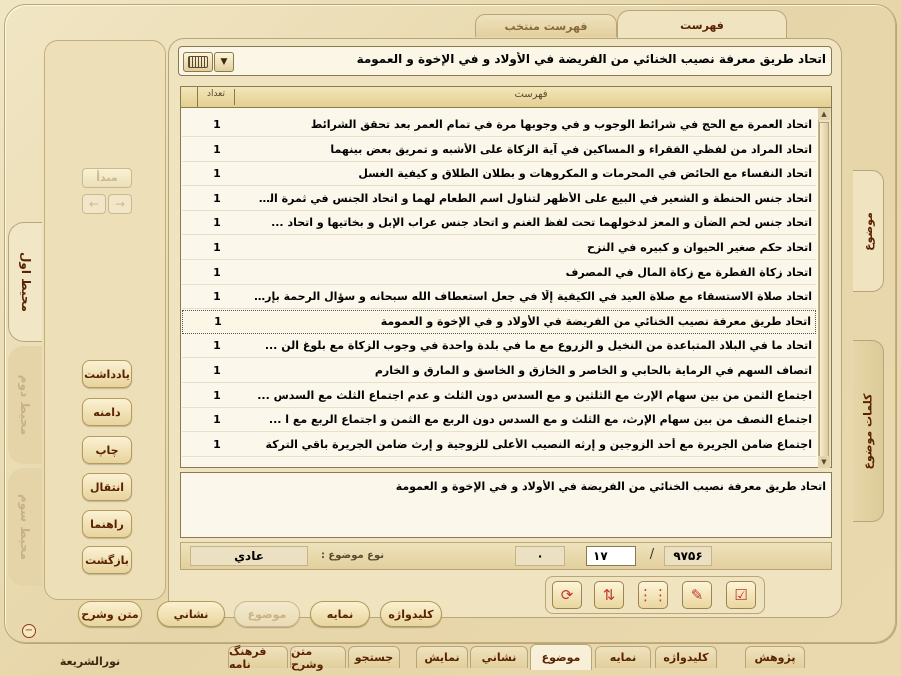 This screenshot has width=901, height=676. What do you see at coordinates (25, 282) in the screenshot?
I see `tab-environment-1: محيط اول` at bounding box center [25, 282].